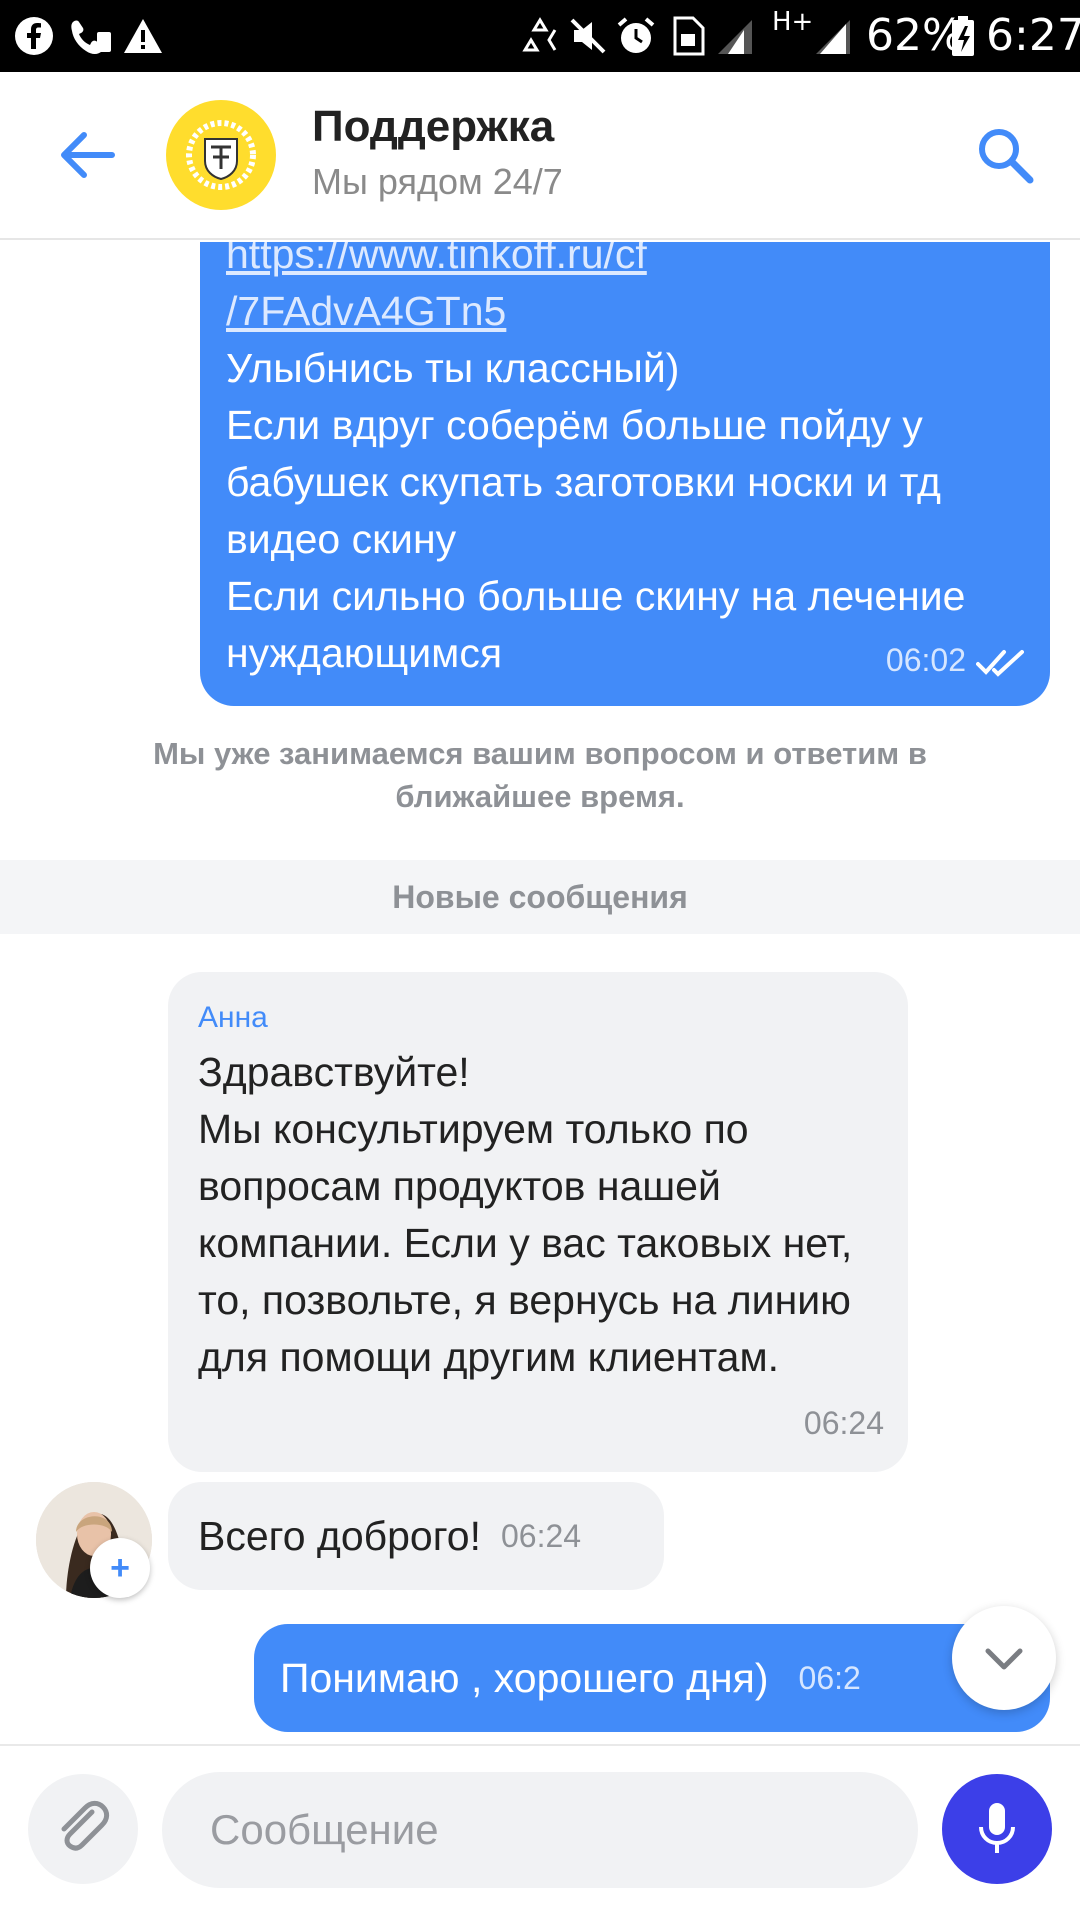  I want to click on support-logo-avatar, so click(221, 155).